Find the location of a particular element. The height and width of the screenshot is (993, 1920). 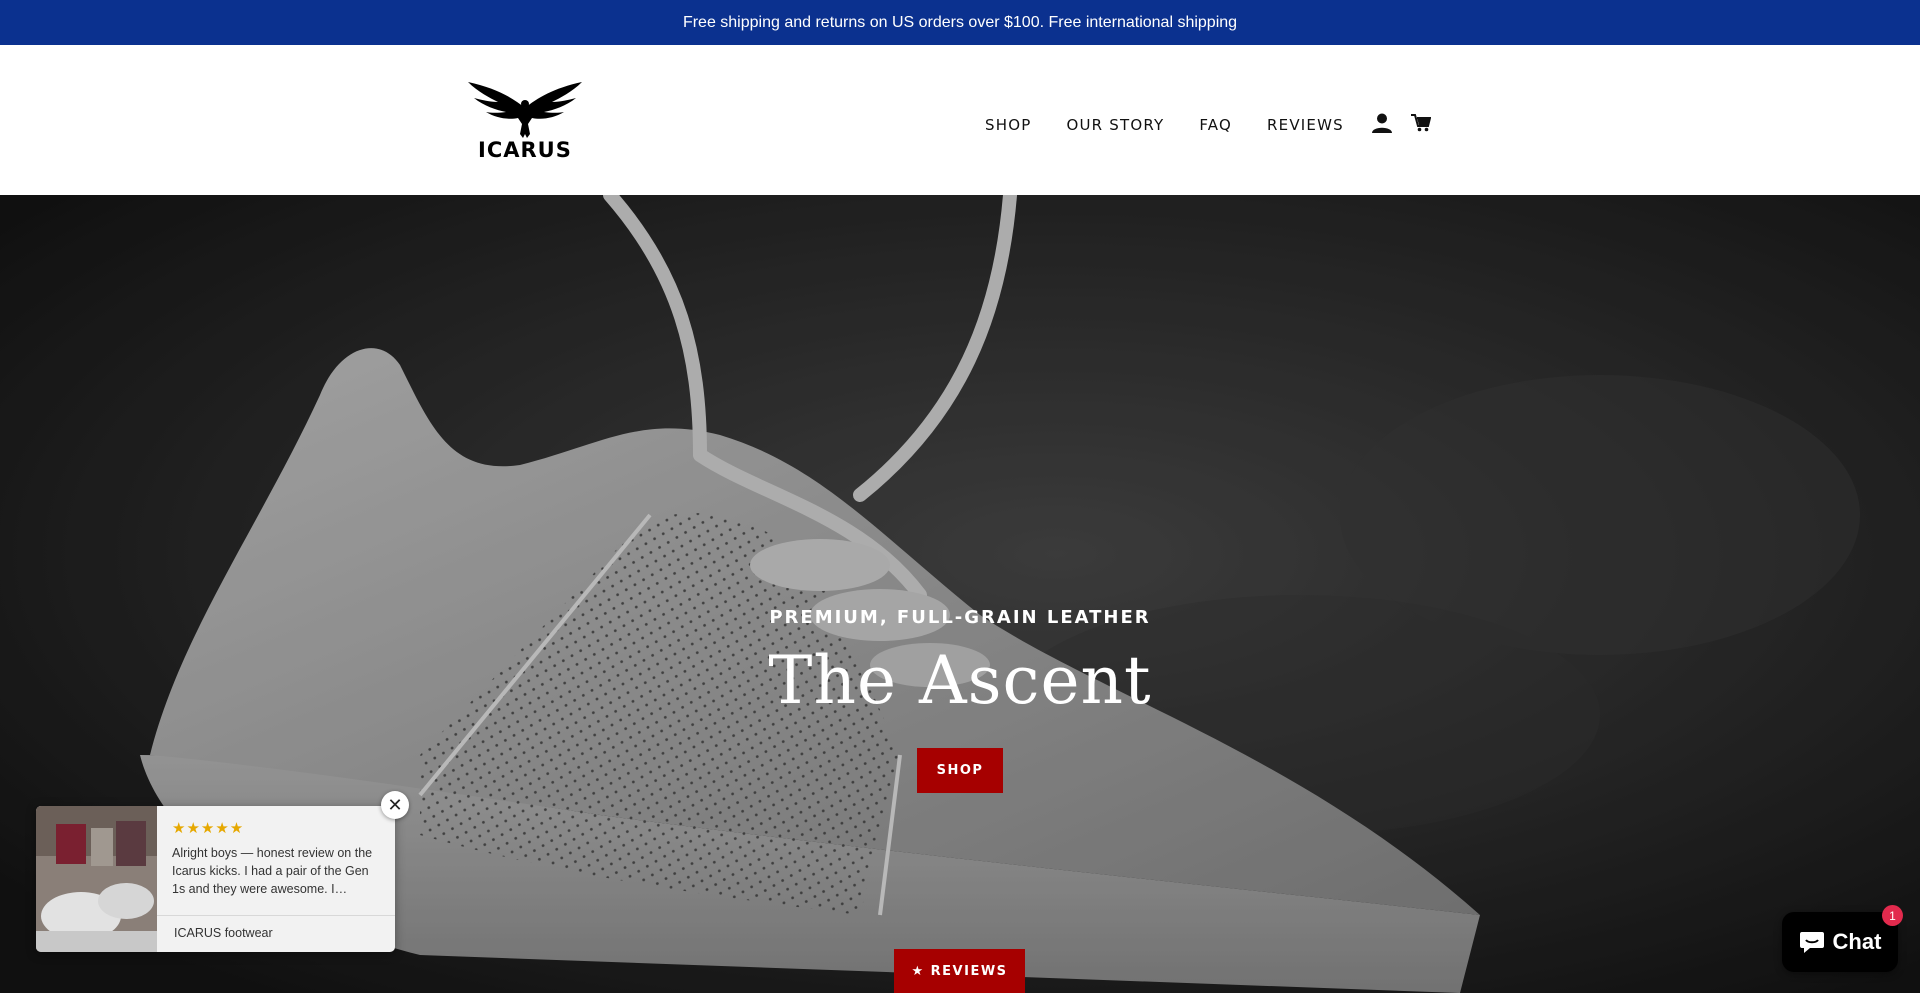

hero-subtitle: PREMIUM, FULL-GRAIN LEATHER is located at coordinates (960, 617).